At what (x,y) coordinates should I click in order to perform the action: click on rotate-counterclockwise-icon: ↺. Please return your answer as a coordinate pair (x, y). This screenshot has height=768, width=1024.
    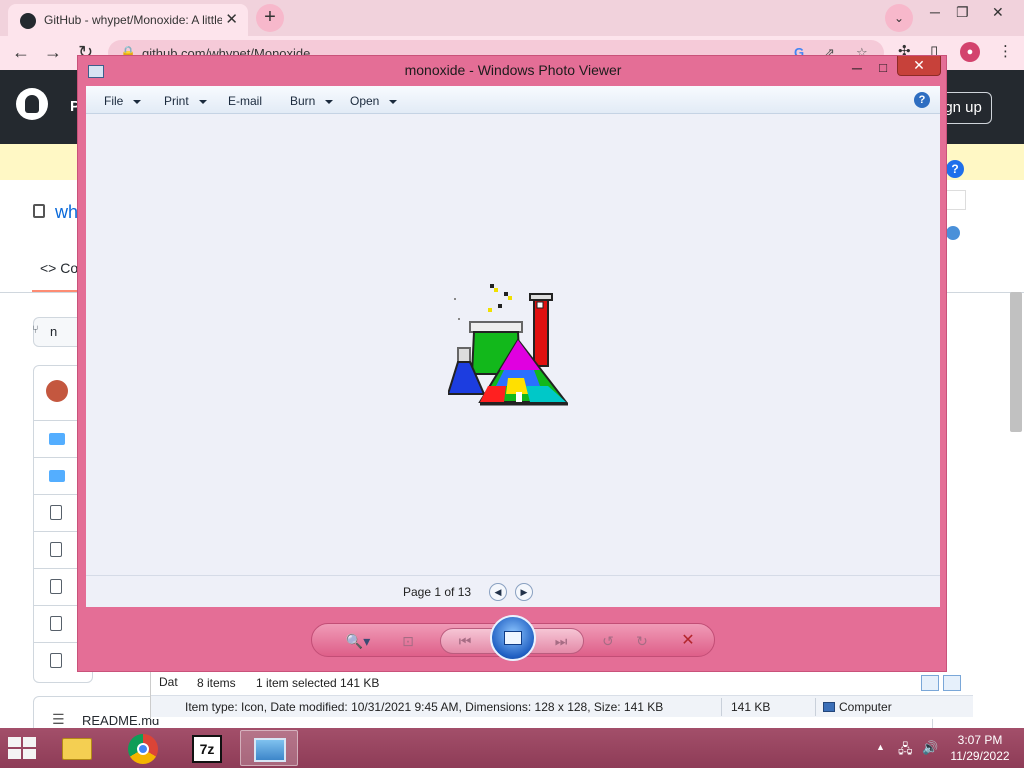
    Looking at the image, I should click on (608, 641).